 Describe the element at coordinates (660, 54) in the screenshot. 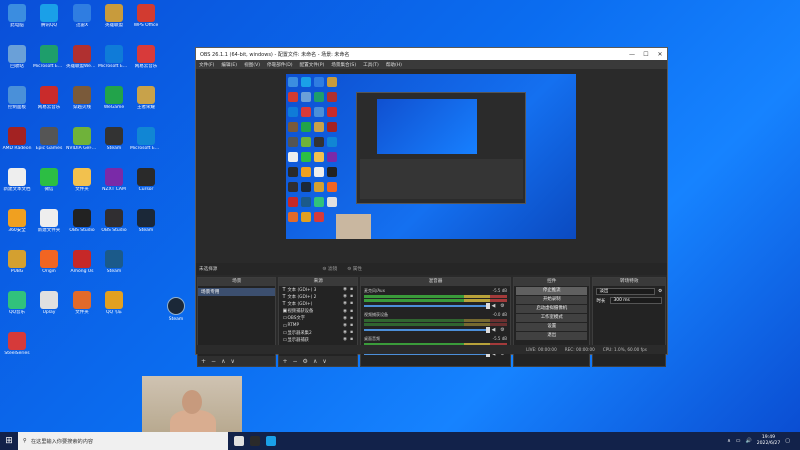

I see `close-button: ✕` at that location.